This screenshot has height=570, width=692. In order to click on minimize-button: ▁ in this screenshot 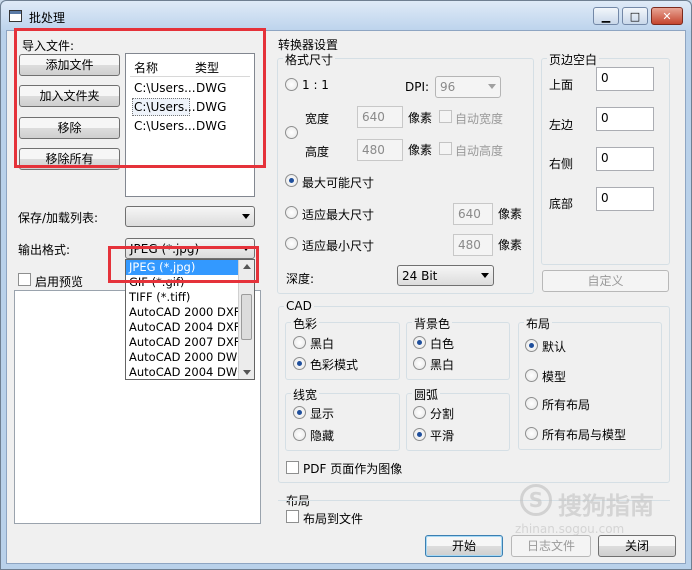, I will do `click(606, 16)`.